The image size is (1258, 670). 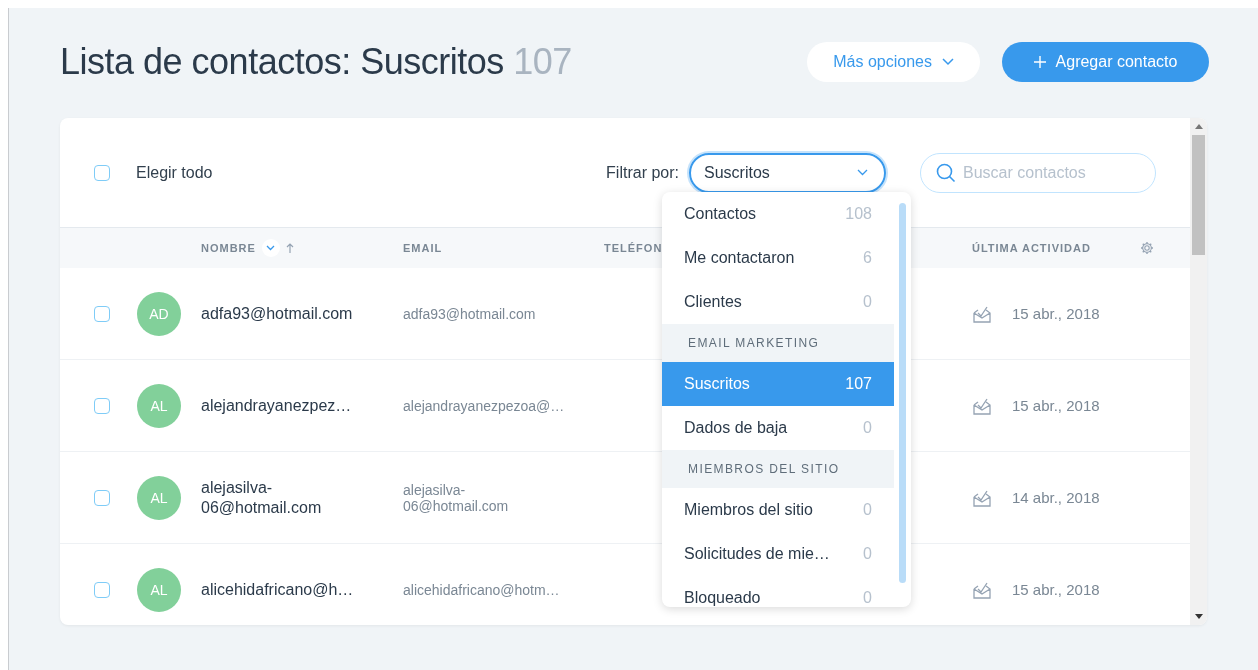 I want to click on scrollbar-thumb, so click(x=1198, y=195).